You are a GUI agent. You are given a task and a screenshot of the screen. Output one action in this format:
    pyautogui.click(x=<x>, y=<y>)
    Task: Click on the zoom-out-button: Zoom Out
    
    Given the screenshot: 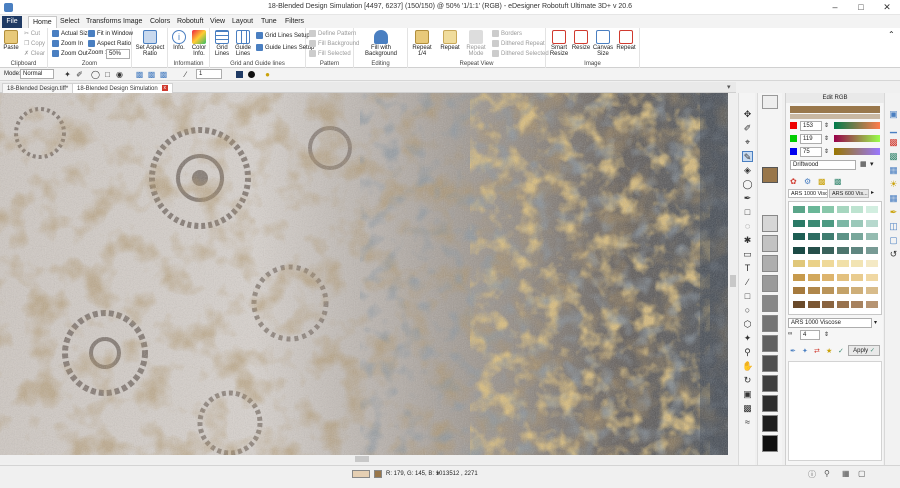 What is the action you would take?
    pyautogui.click(x=70, y=53)
    